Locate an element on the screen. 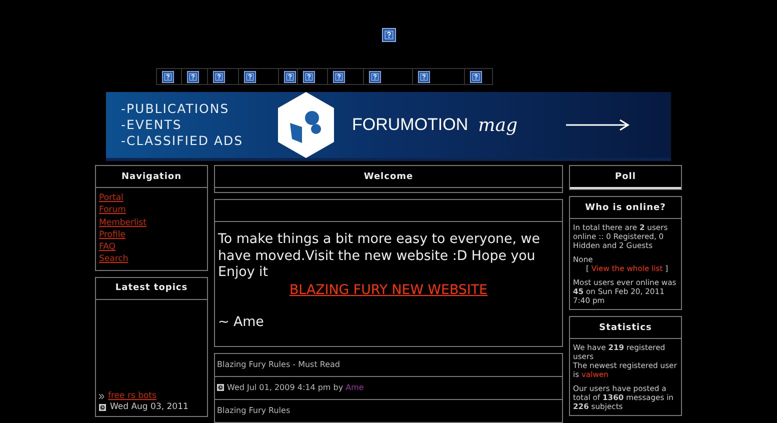 The height and width of the screenshot is (423, 777). website-link: BLAZING FURY NEW WEBSITE is located at coordinates (389, 290).